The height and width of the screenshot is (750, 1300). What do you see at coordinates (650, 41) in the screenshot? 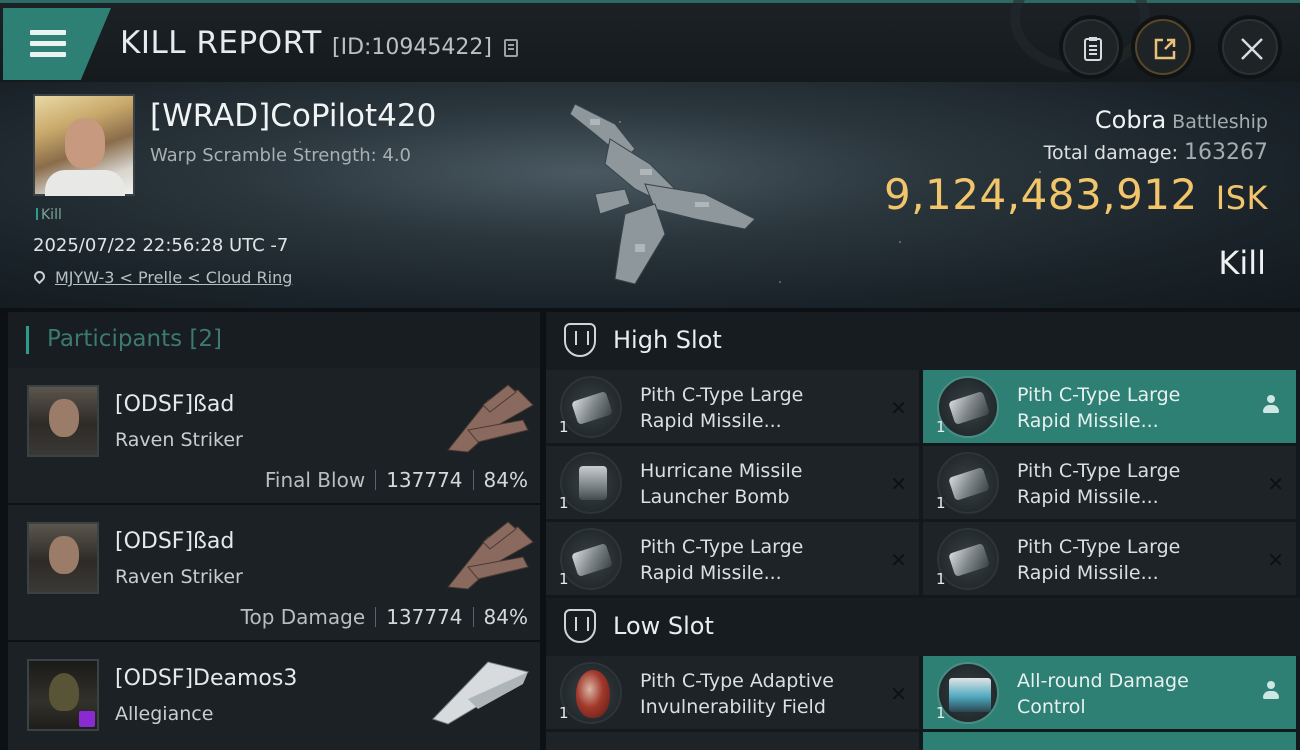
I see `header-bar: KILL REPORT [ID:10945422]` at bounding box center [650, 41].